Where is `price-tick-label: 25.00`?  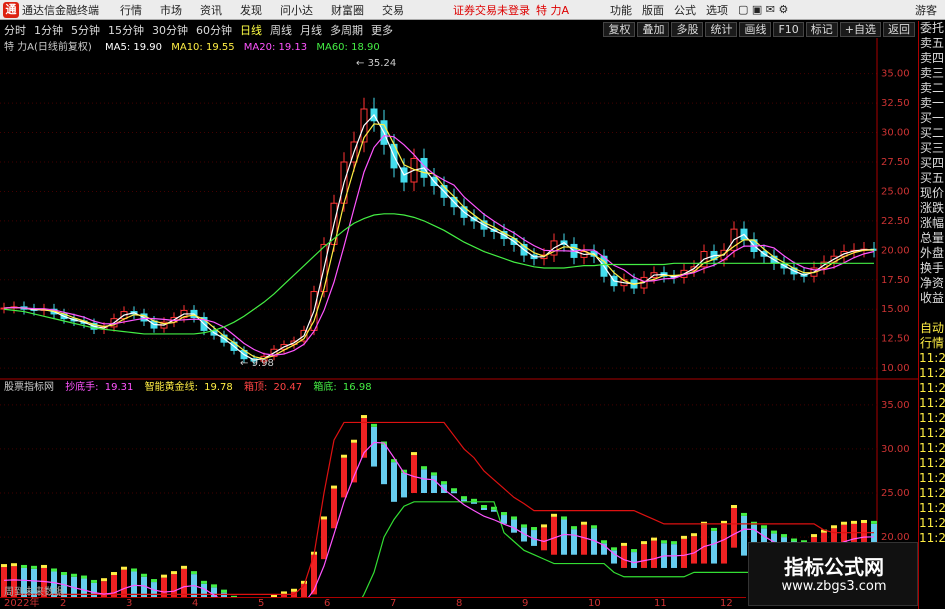
price-tick-label: 25.00 is located at coordinates (895, 191).